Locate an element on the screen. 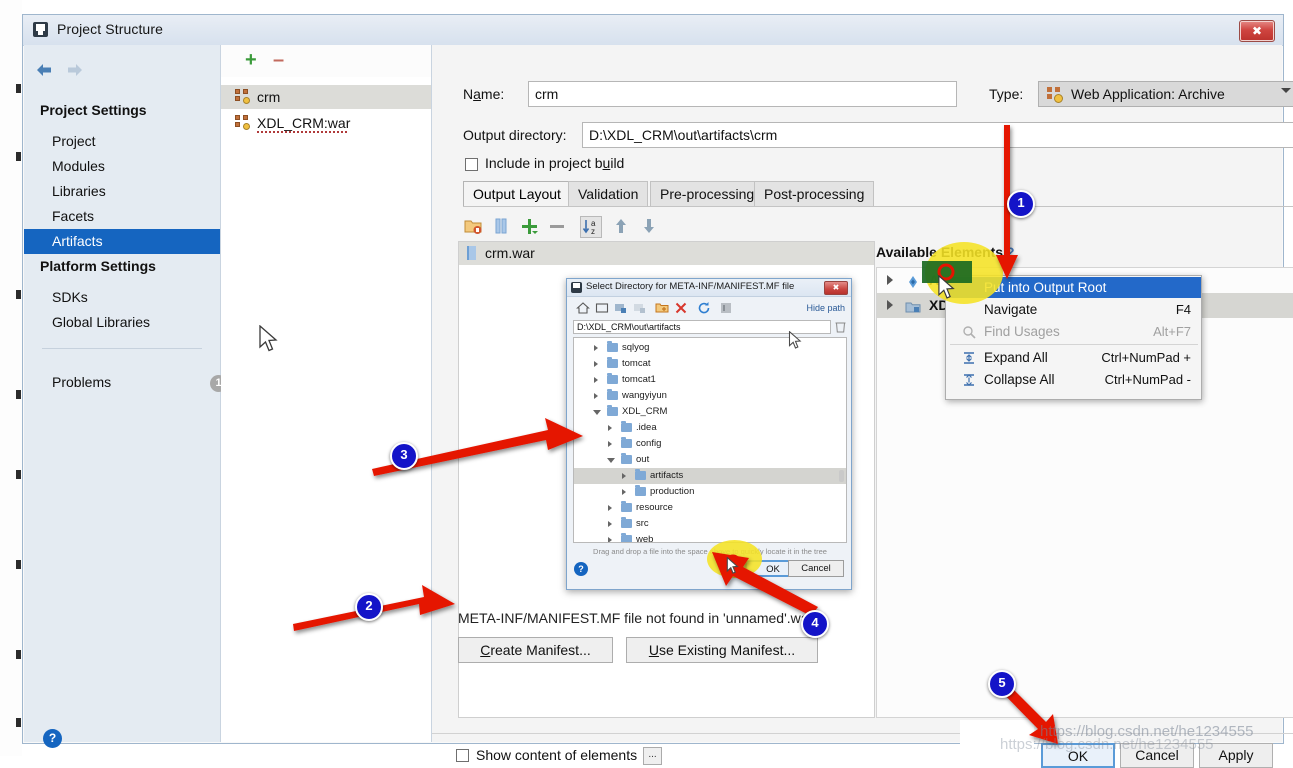 Image resolution: width=1293 pixels, height=768 pixels. add-archive-icon is located at coordinates (502, 227).